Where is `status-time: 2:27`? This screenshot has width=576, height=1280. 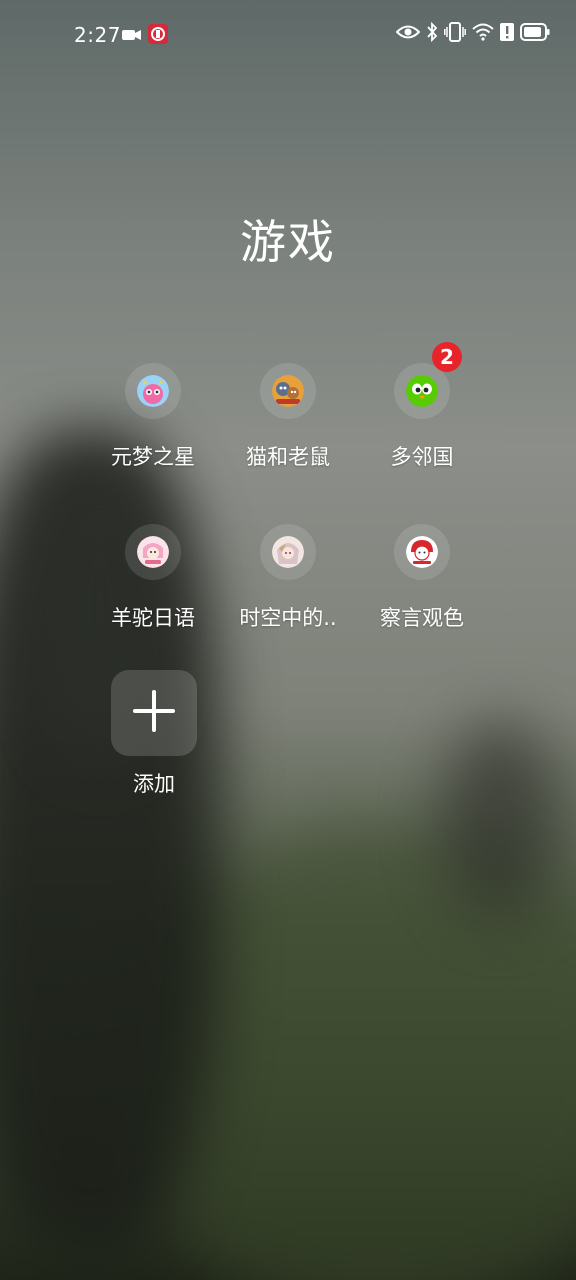 status-time: 2:27 is located at coordinates (97, 35).